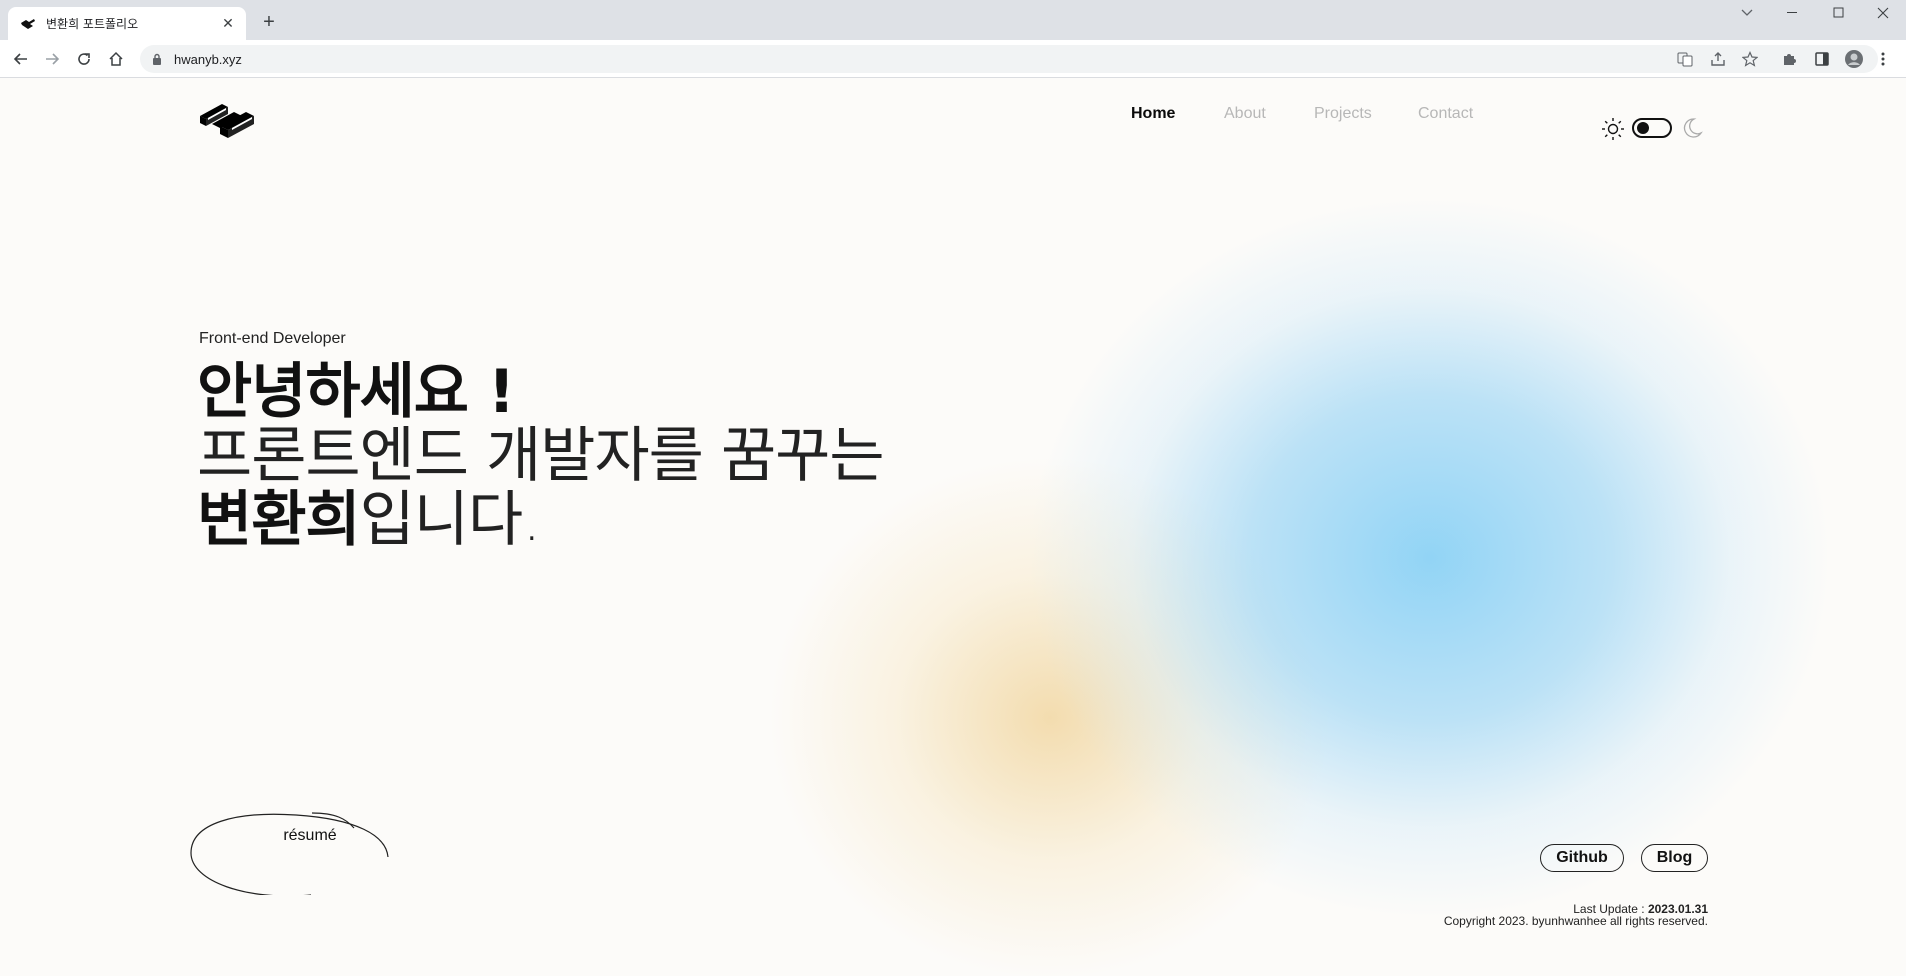 This screenshot has height=976, width=1906. What do you see at coordinates (1153, 114) in the screenshot?
I see `nav-home: Home` at bounding box center [1153, 114].